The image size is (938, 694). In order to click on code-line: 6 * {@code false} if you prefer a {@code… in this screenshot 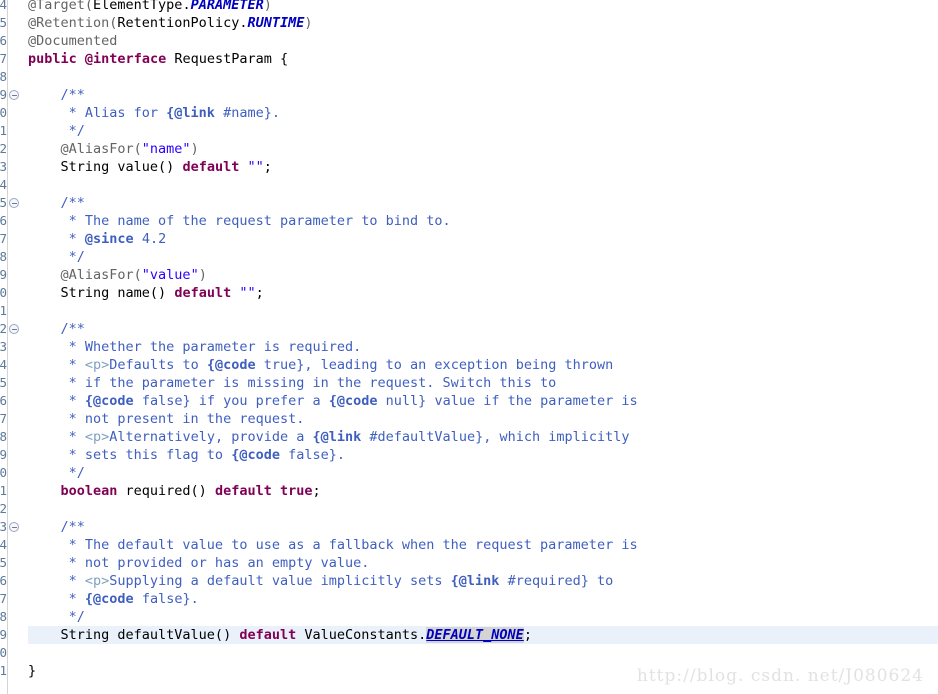, I will do `click(469, 401)`.